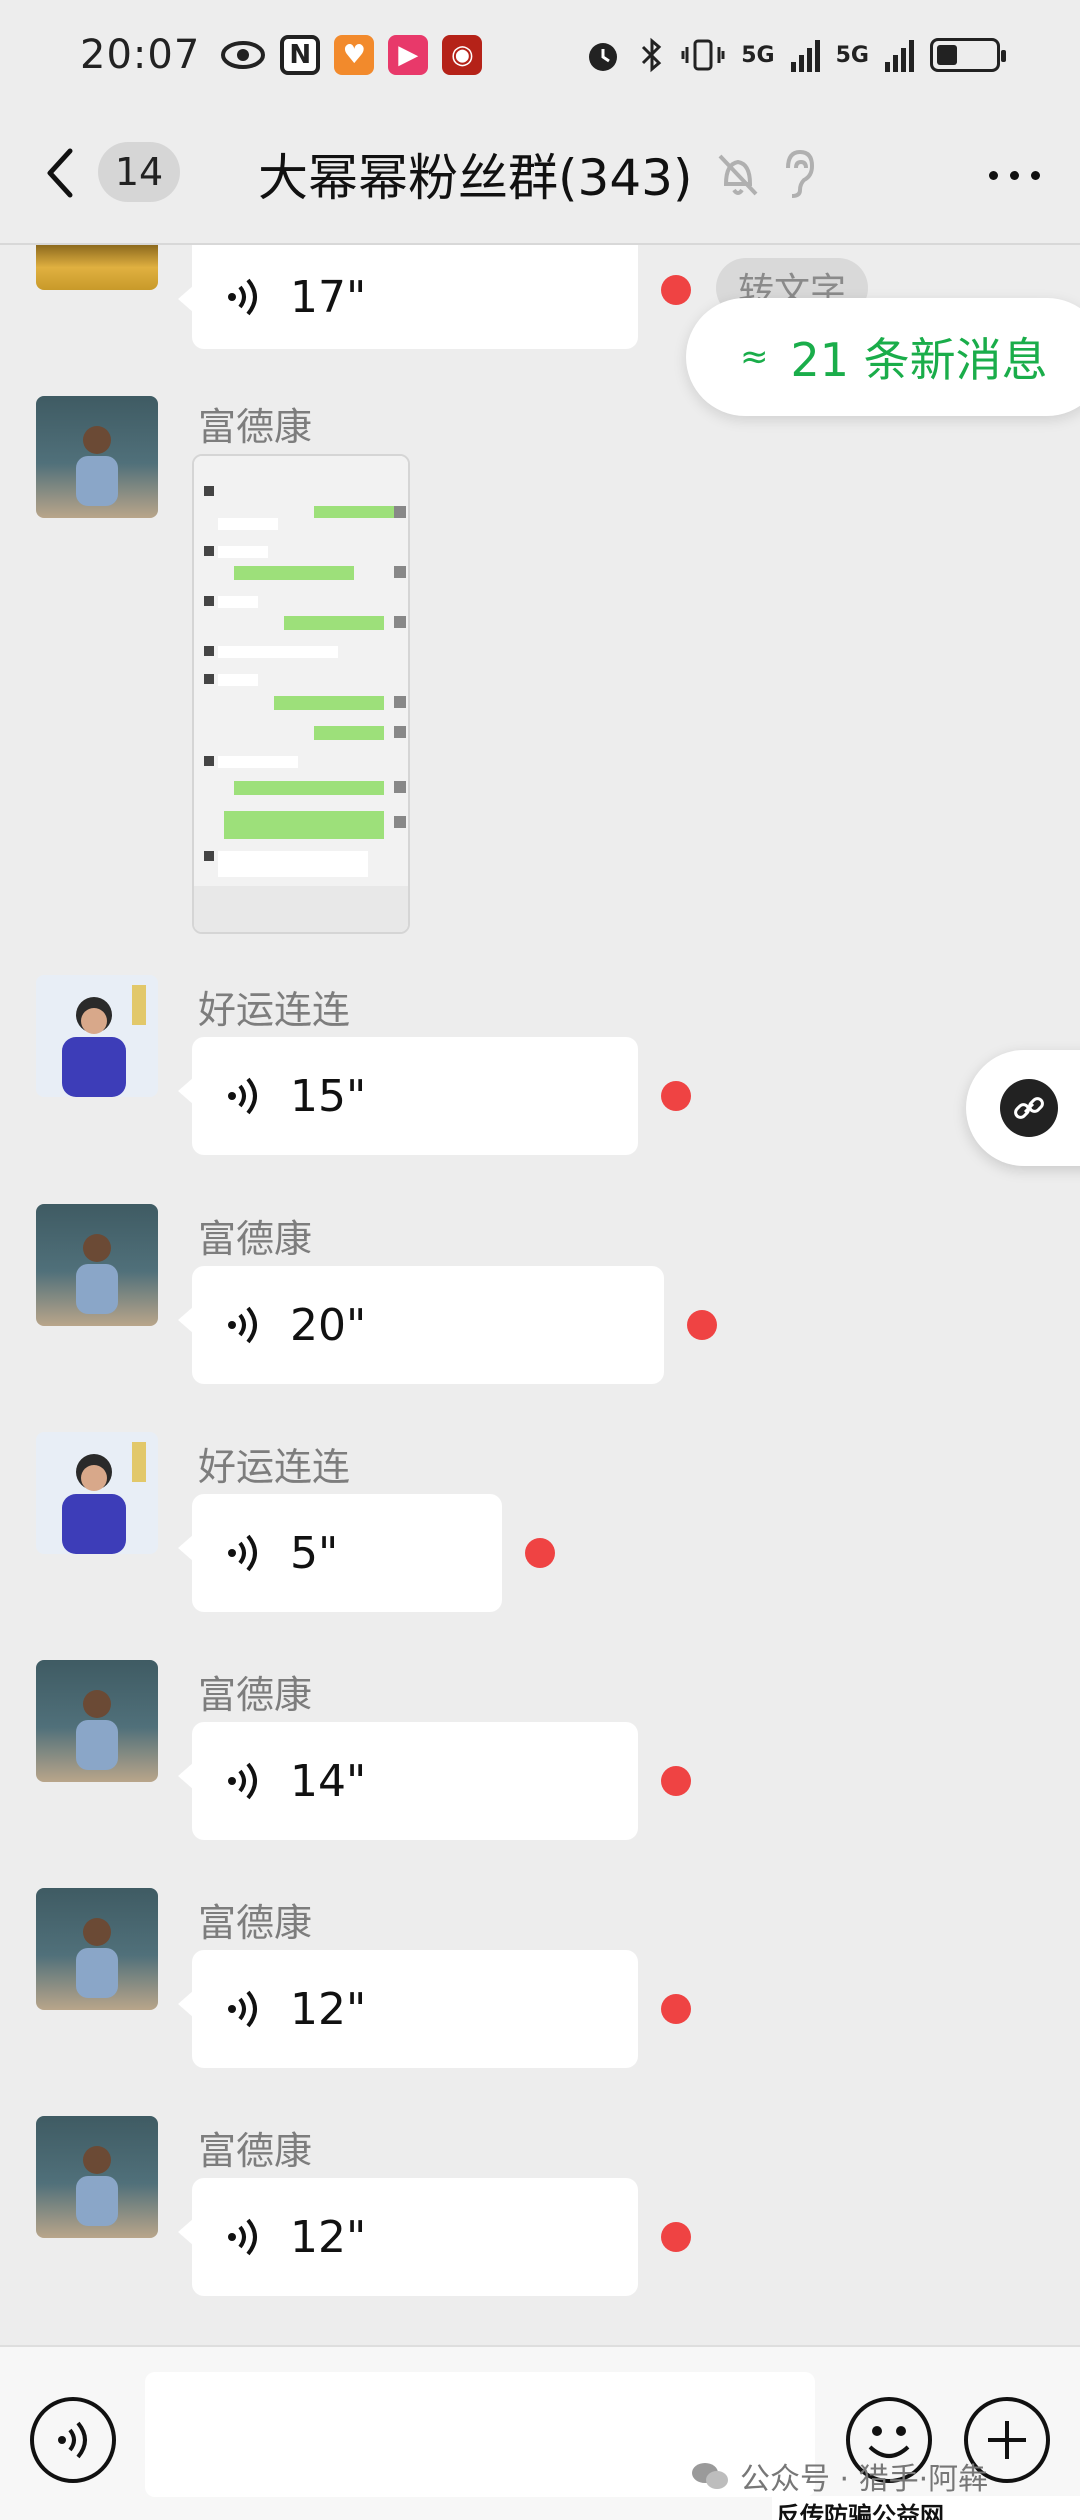 The image size is (1080, 2520). I want to click on network-label: 5G, so click(758, 55).